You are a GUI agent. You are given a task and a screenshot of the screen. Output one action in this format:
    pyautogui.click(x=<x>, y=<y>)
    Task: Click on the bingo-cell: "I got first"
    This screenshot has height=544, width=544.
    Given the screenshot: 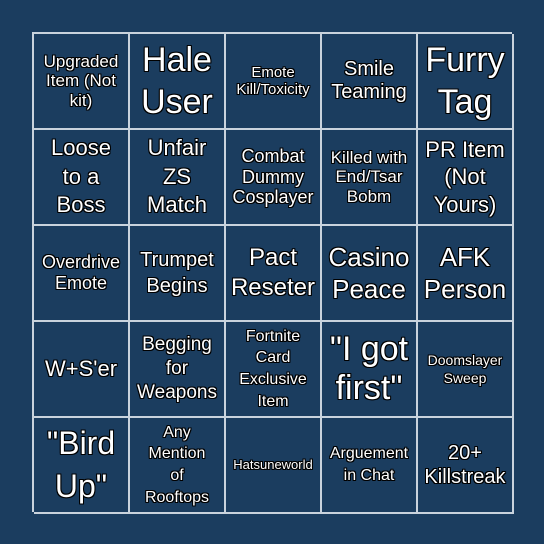 What is the action you would take?
    pyautogui.click(x=370, y=370)
    